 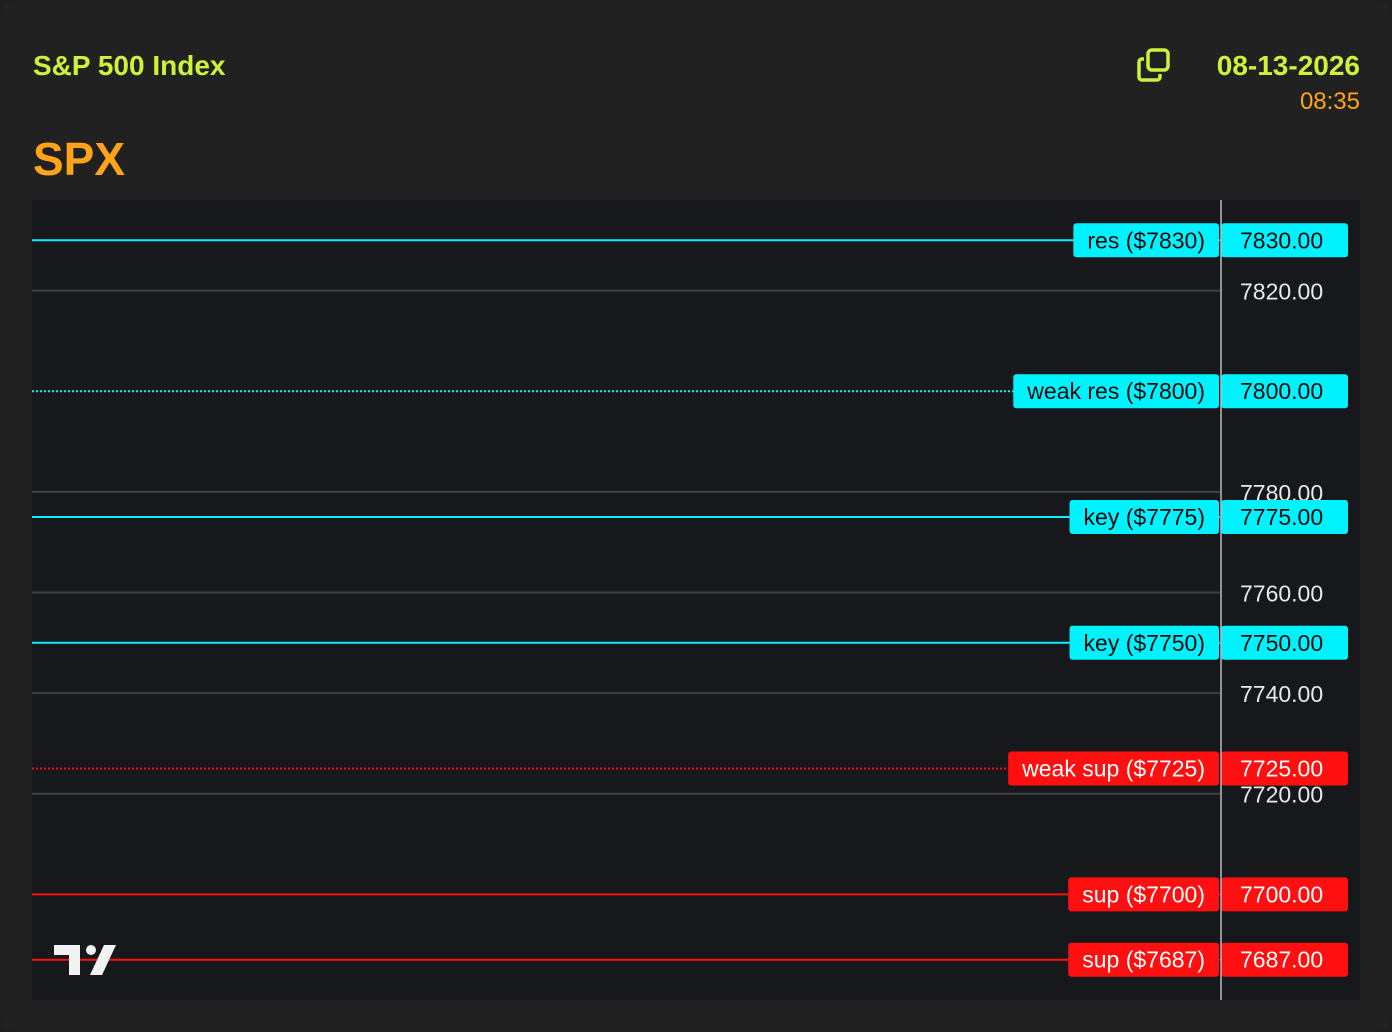 What do you see at coordinates (1144, 643) in the screenshot?
I see `level-label: key ($7750)` at bounding box center [1144, 643].